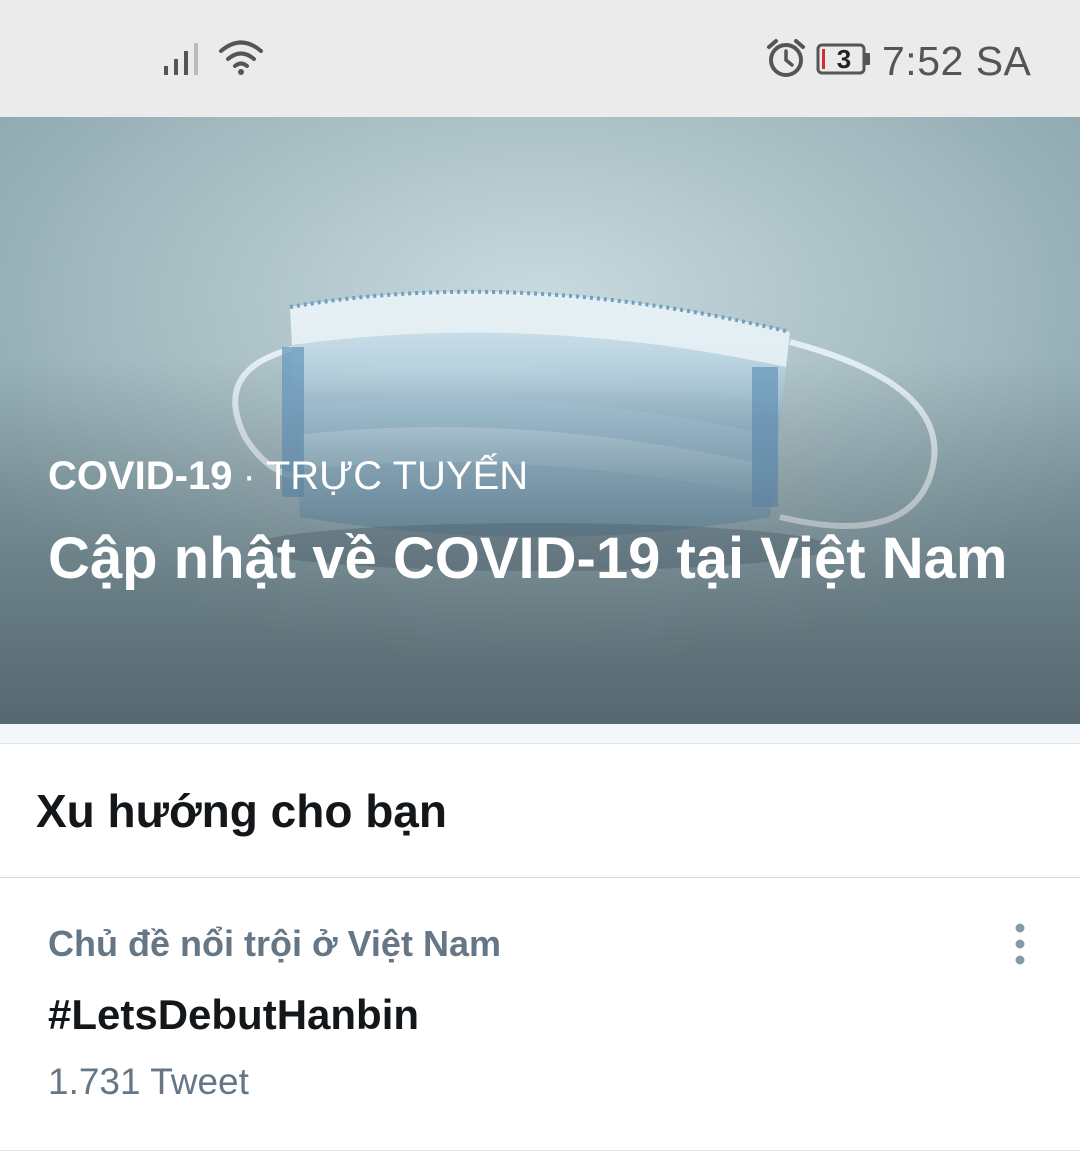 The height and width of the screenshot is (1154, 1080). Describe the element at coordinates (786, 58) in the screenshot. I see `alarm-icon` at that location.